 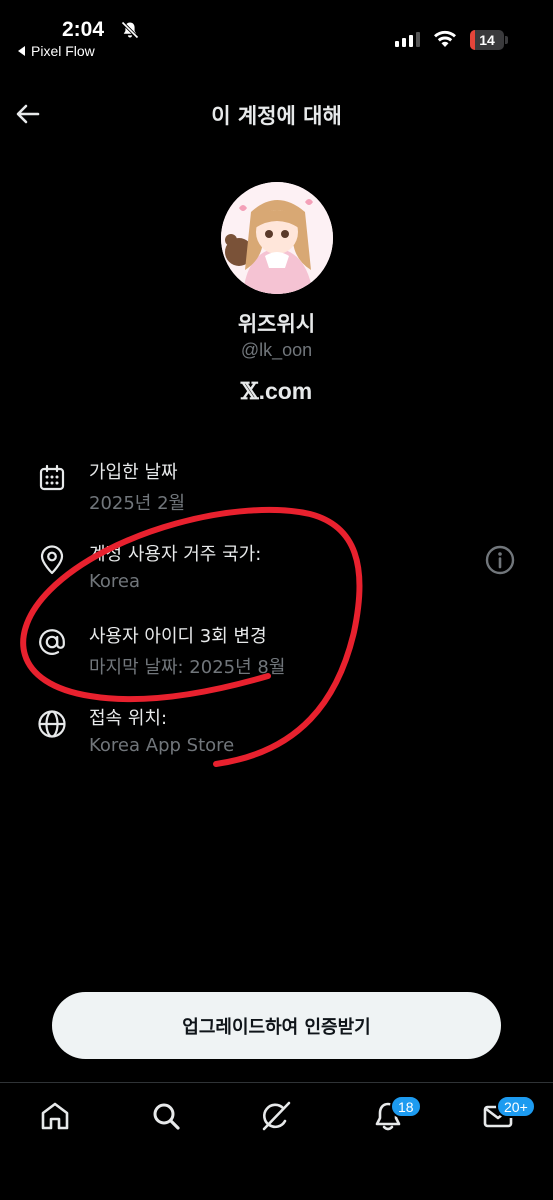 I want to click on brand-domain: .com, so click(x=285, y=391).